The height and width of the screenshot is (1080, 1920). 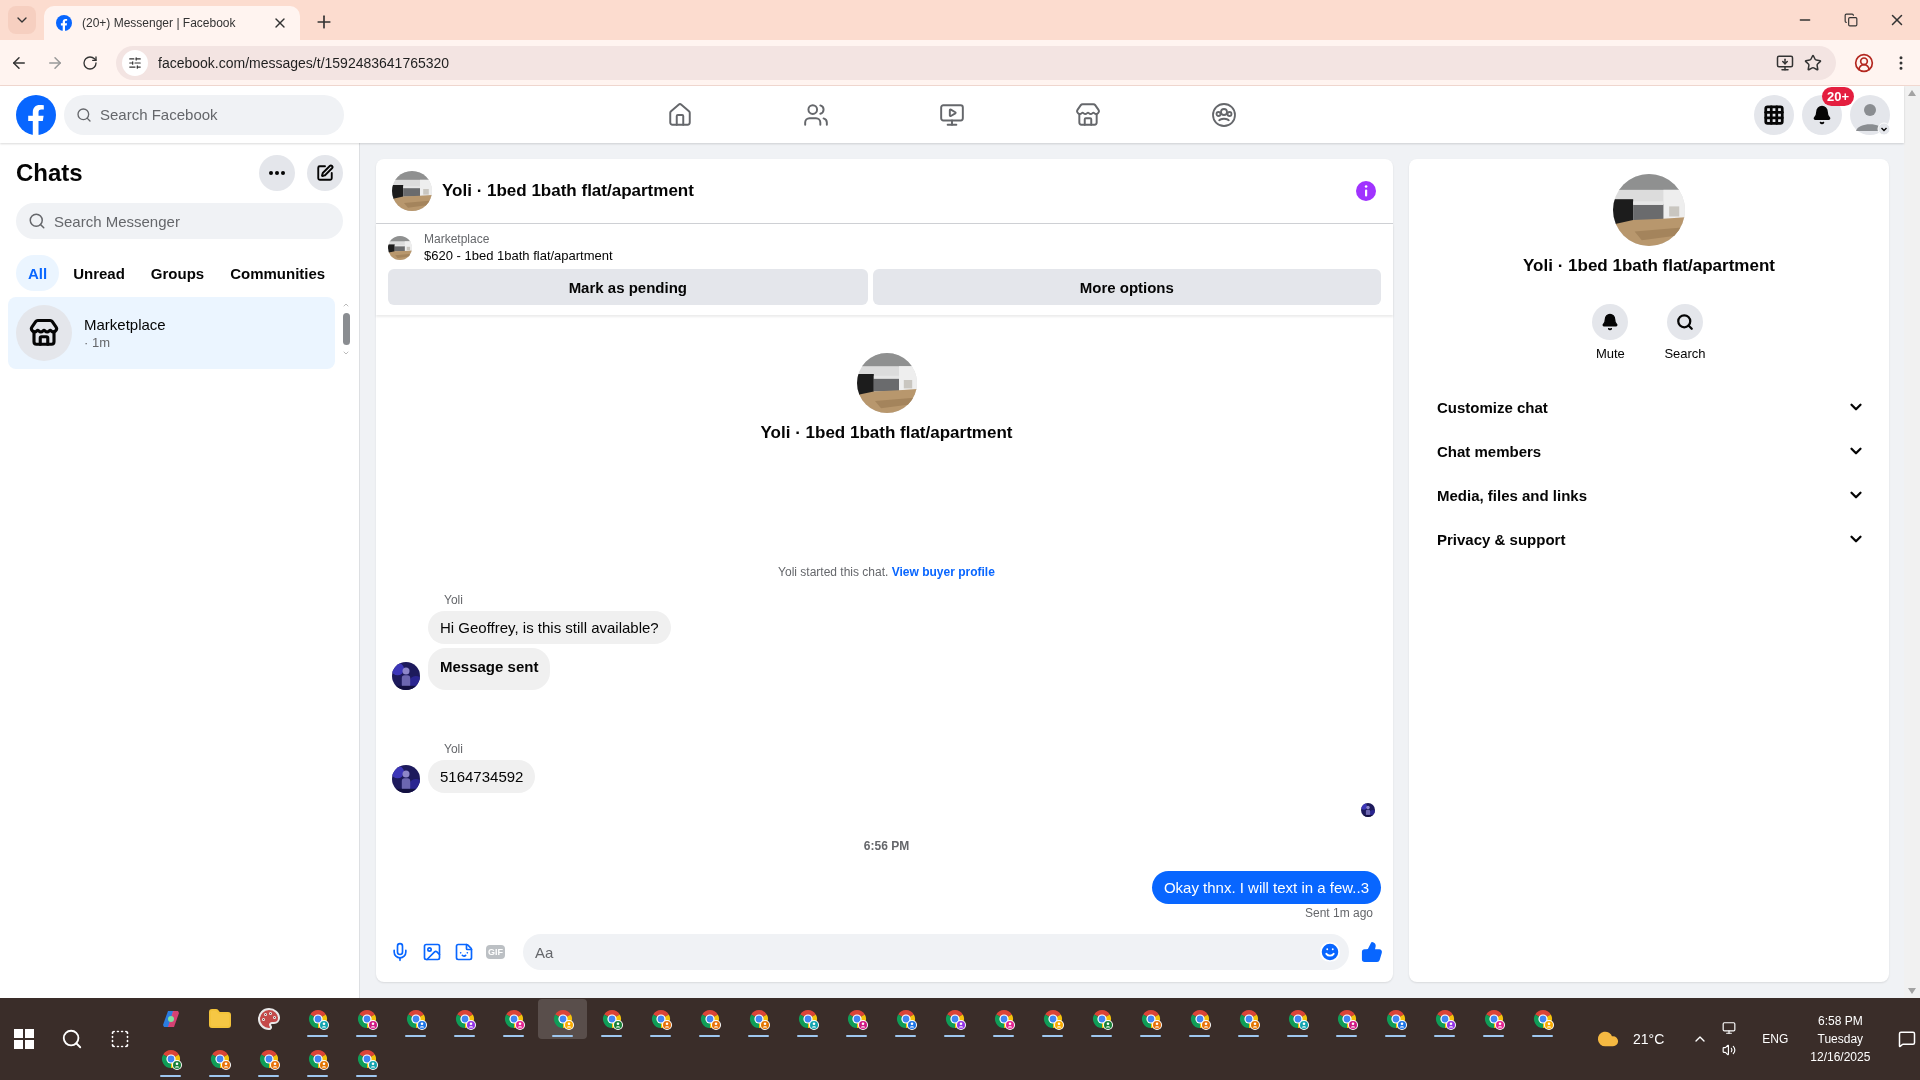 I want to click on language-indicator: ENG, so click(x=1775, y=1039).